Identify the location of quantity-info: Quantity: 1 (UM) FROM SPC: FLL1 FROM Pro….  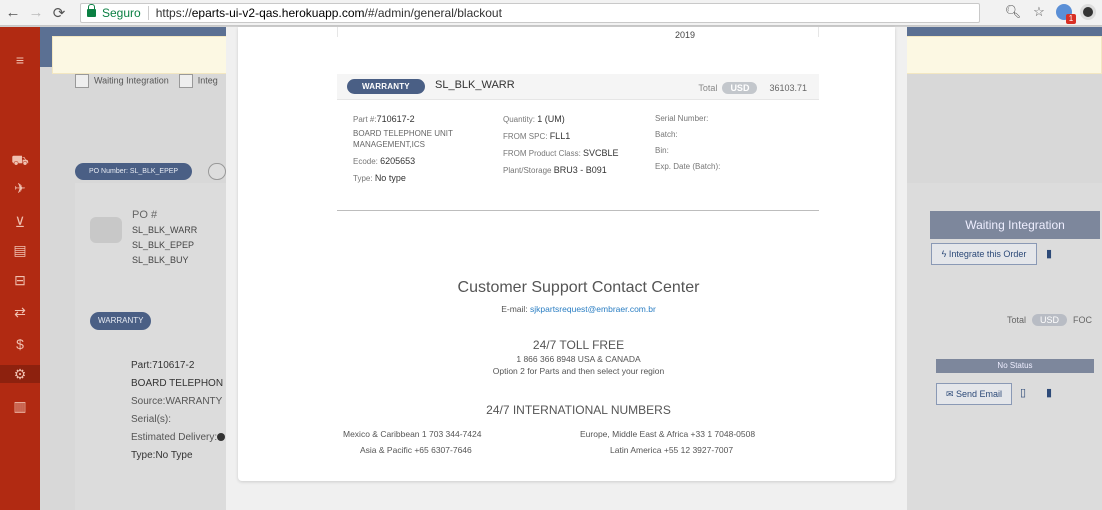
(561, 144).